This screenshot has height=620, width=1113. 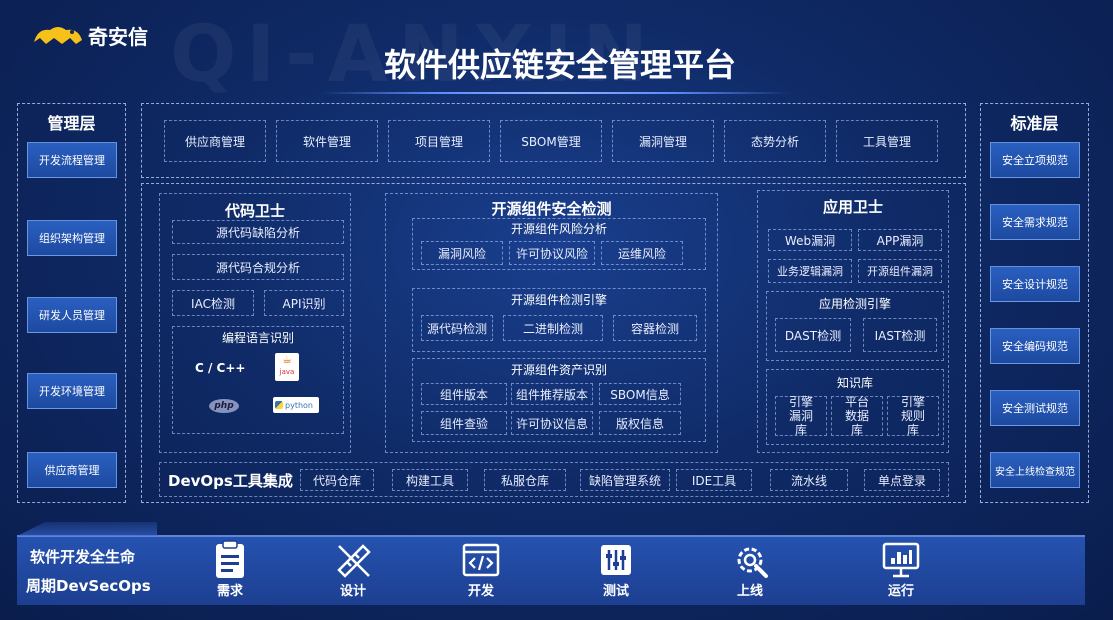 What do you see at coordinates (72, 315) in the screenshot?
I see `mgmt-item: 研发人员管理` at bounding box center [72, 315].